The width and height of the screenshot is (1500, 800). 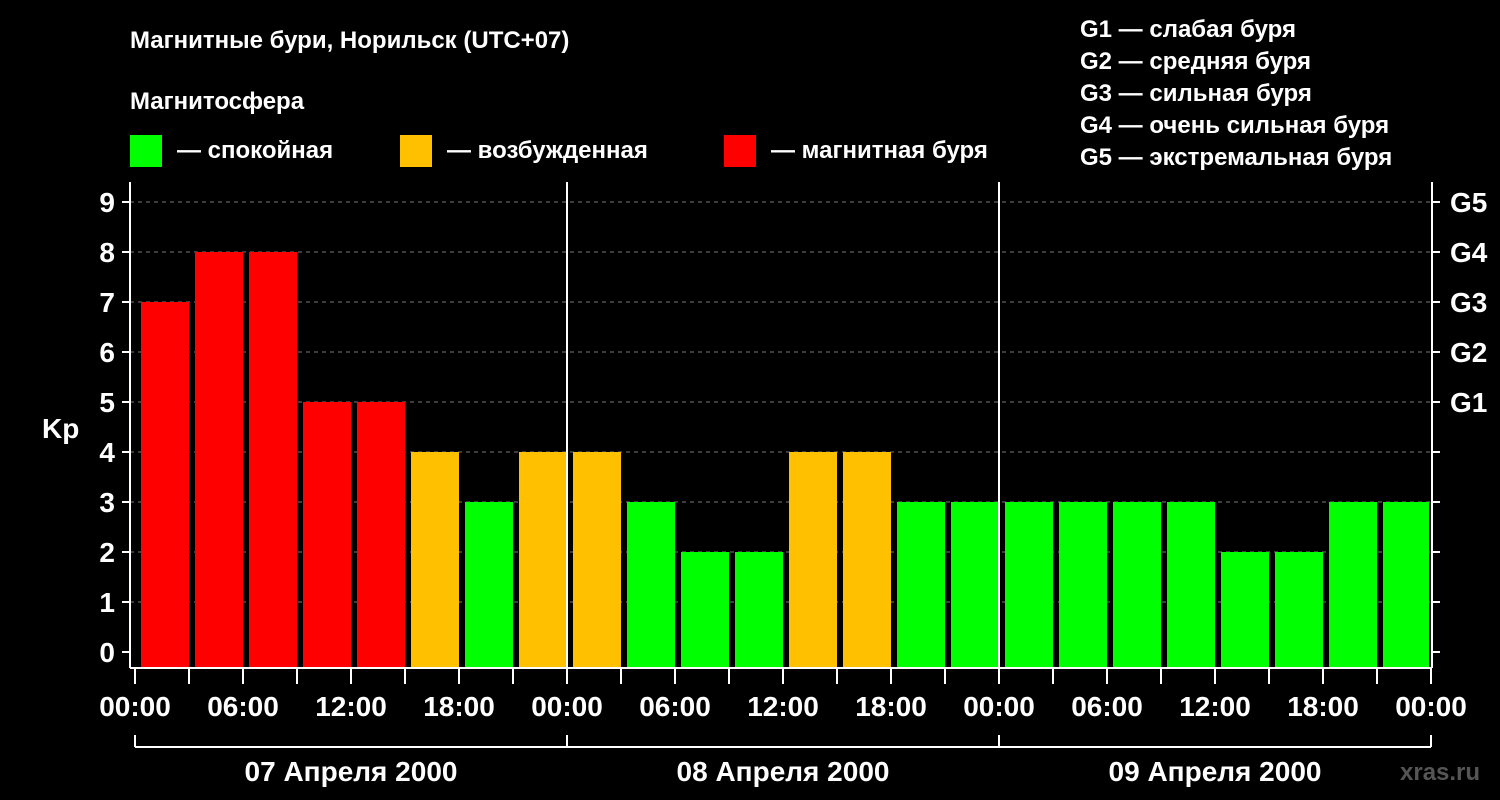 What do you see at coordinates (107, 652) in the screenshot?
I see `y-tick-label: 0` at bounding box center [107, 652].